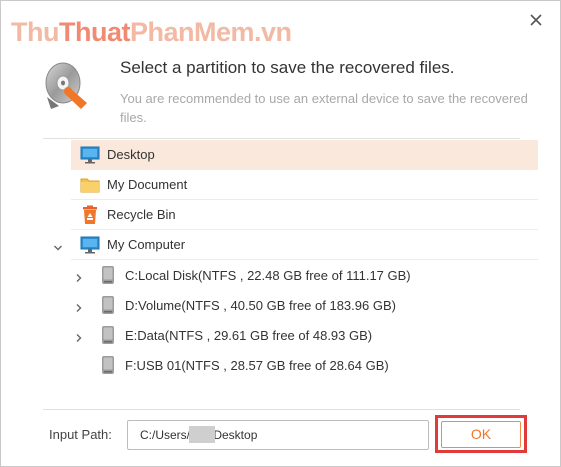  Describe the element at coordinates (90, 185) in the screenshot. I see `folder-icon` at that location.